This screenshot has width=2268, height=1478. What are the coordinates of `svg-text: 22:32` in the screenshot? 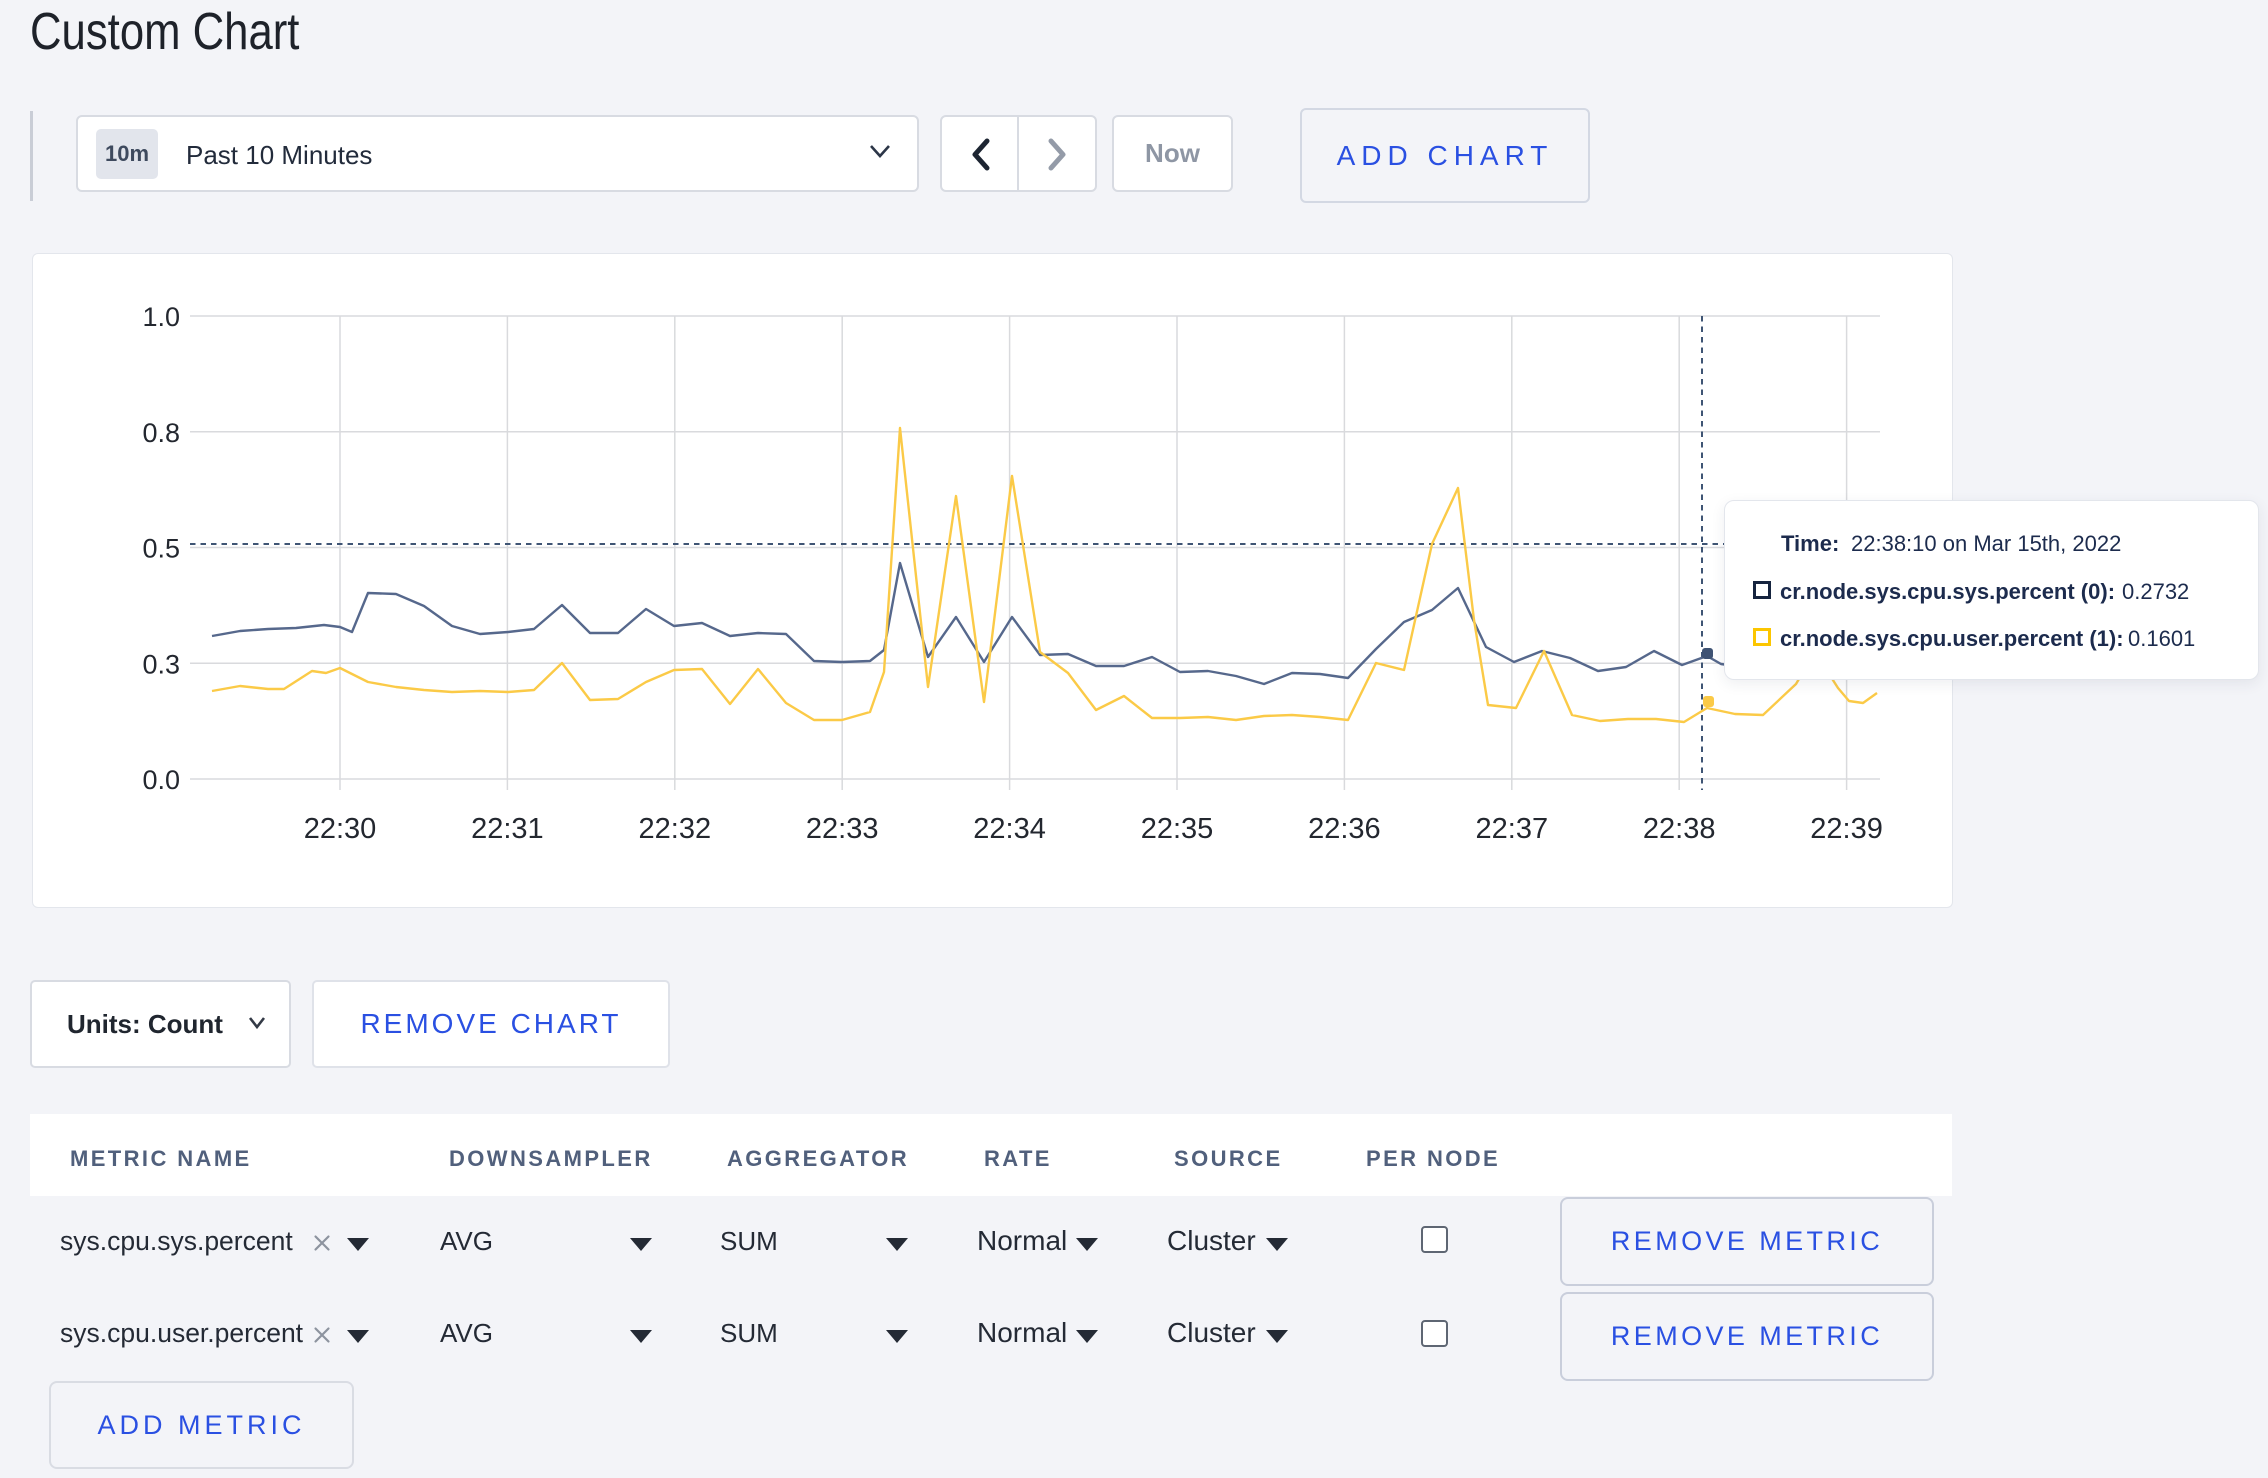 It's located at (675, 829).